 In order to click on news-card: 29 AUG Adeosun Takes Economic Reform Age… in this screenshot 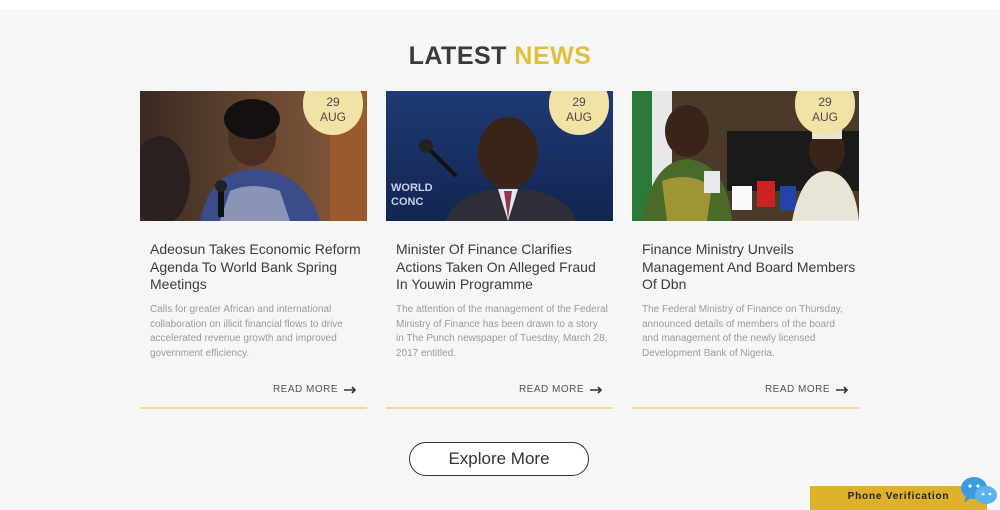, I will do `click(253, 250)`.